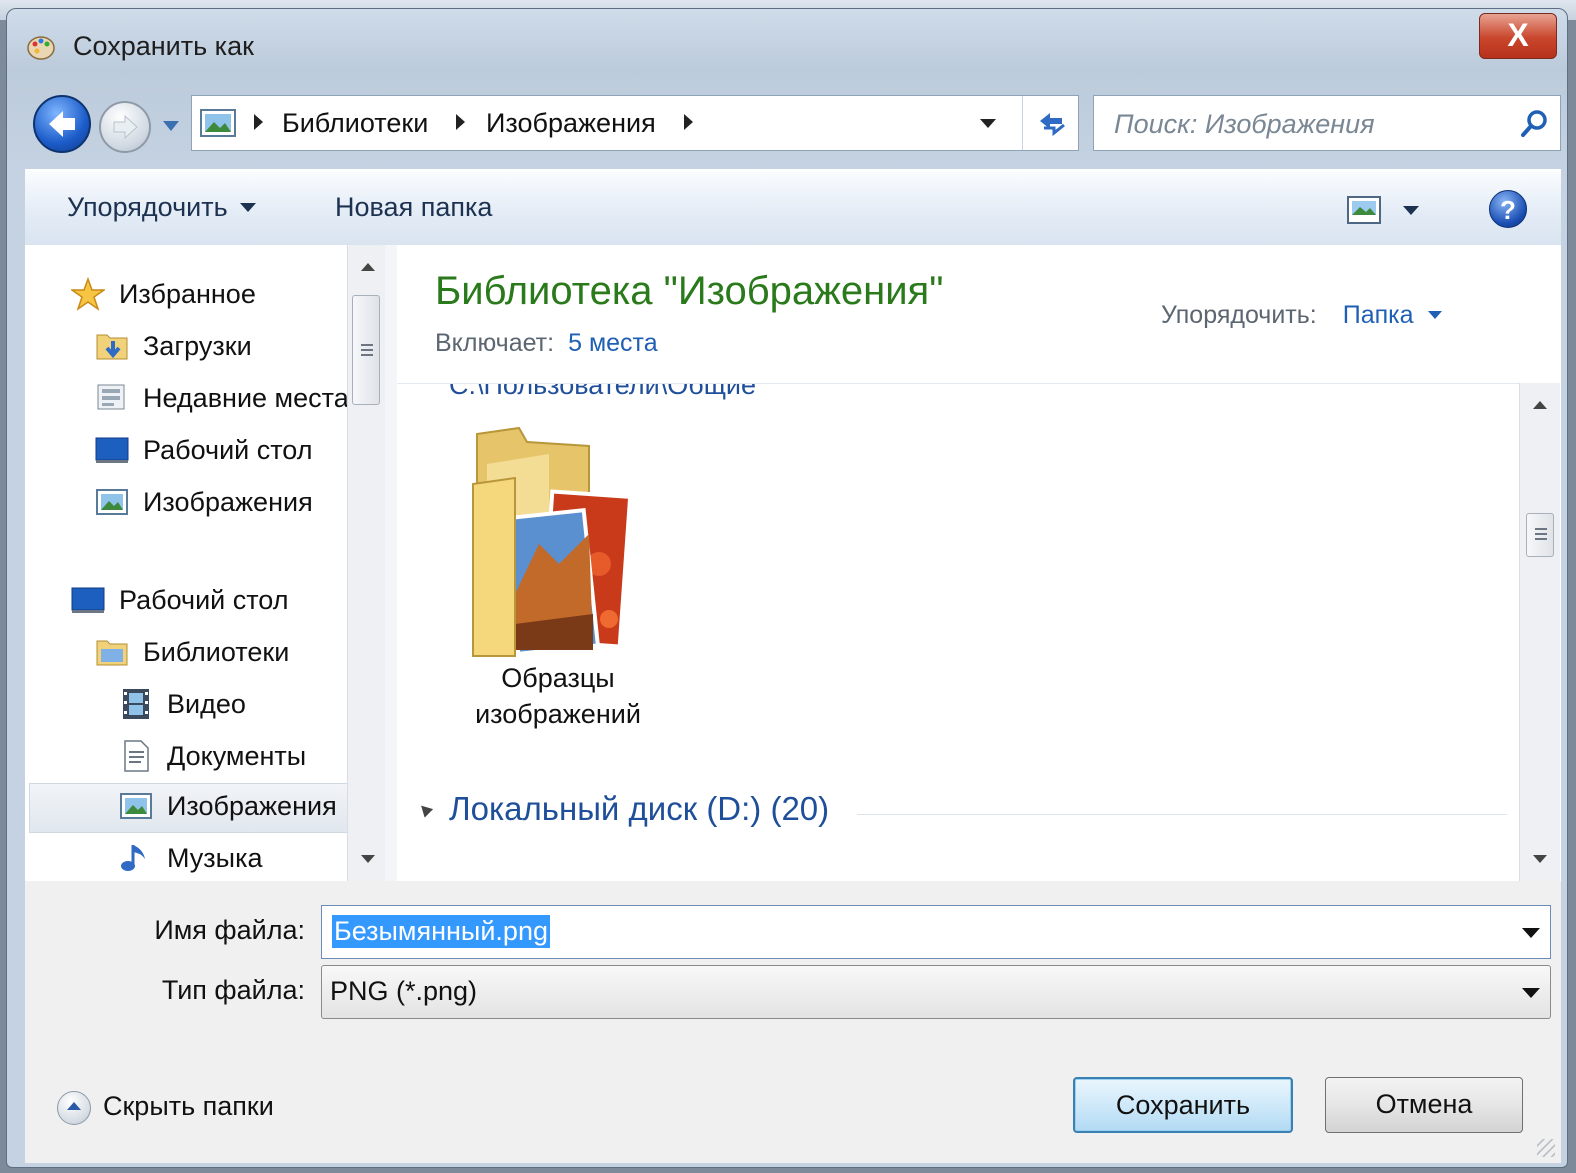 The image size is (1576, 1173). What do you see at coordinates (218, 123) in the screenshot?
I see `library-pictures-icon` at bounding box center [218, 123].